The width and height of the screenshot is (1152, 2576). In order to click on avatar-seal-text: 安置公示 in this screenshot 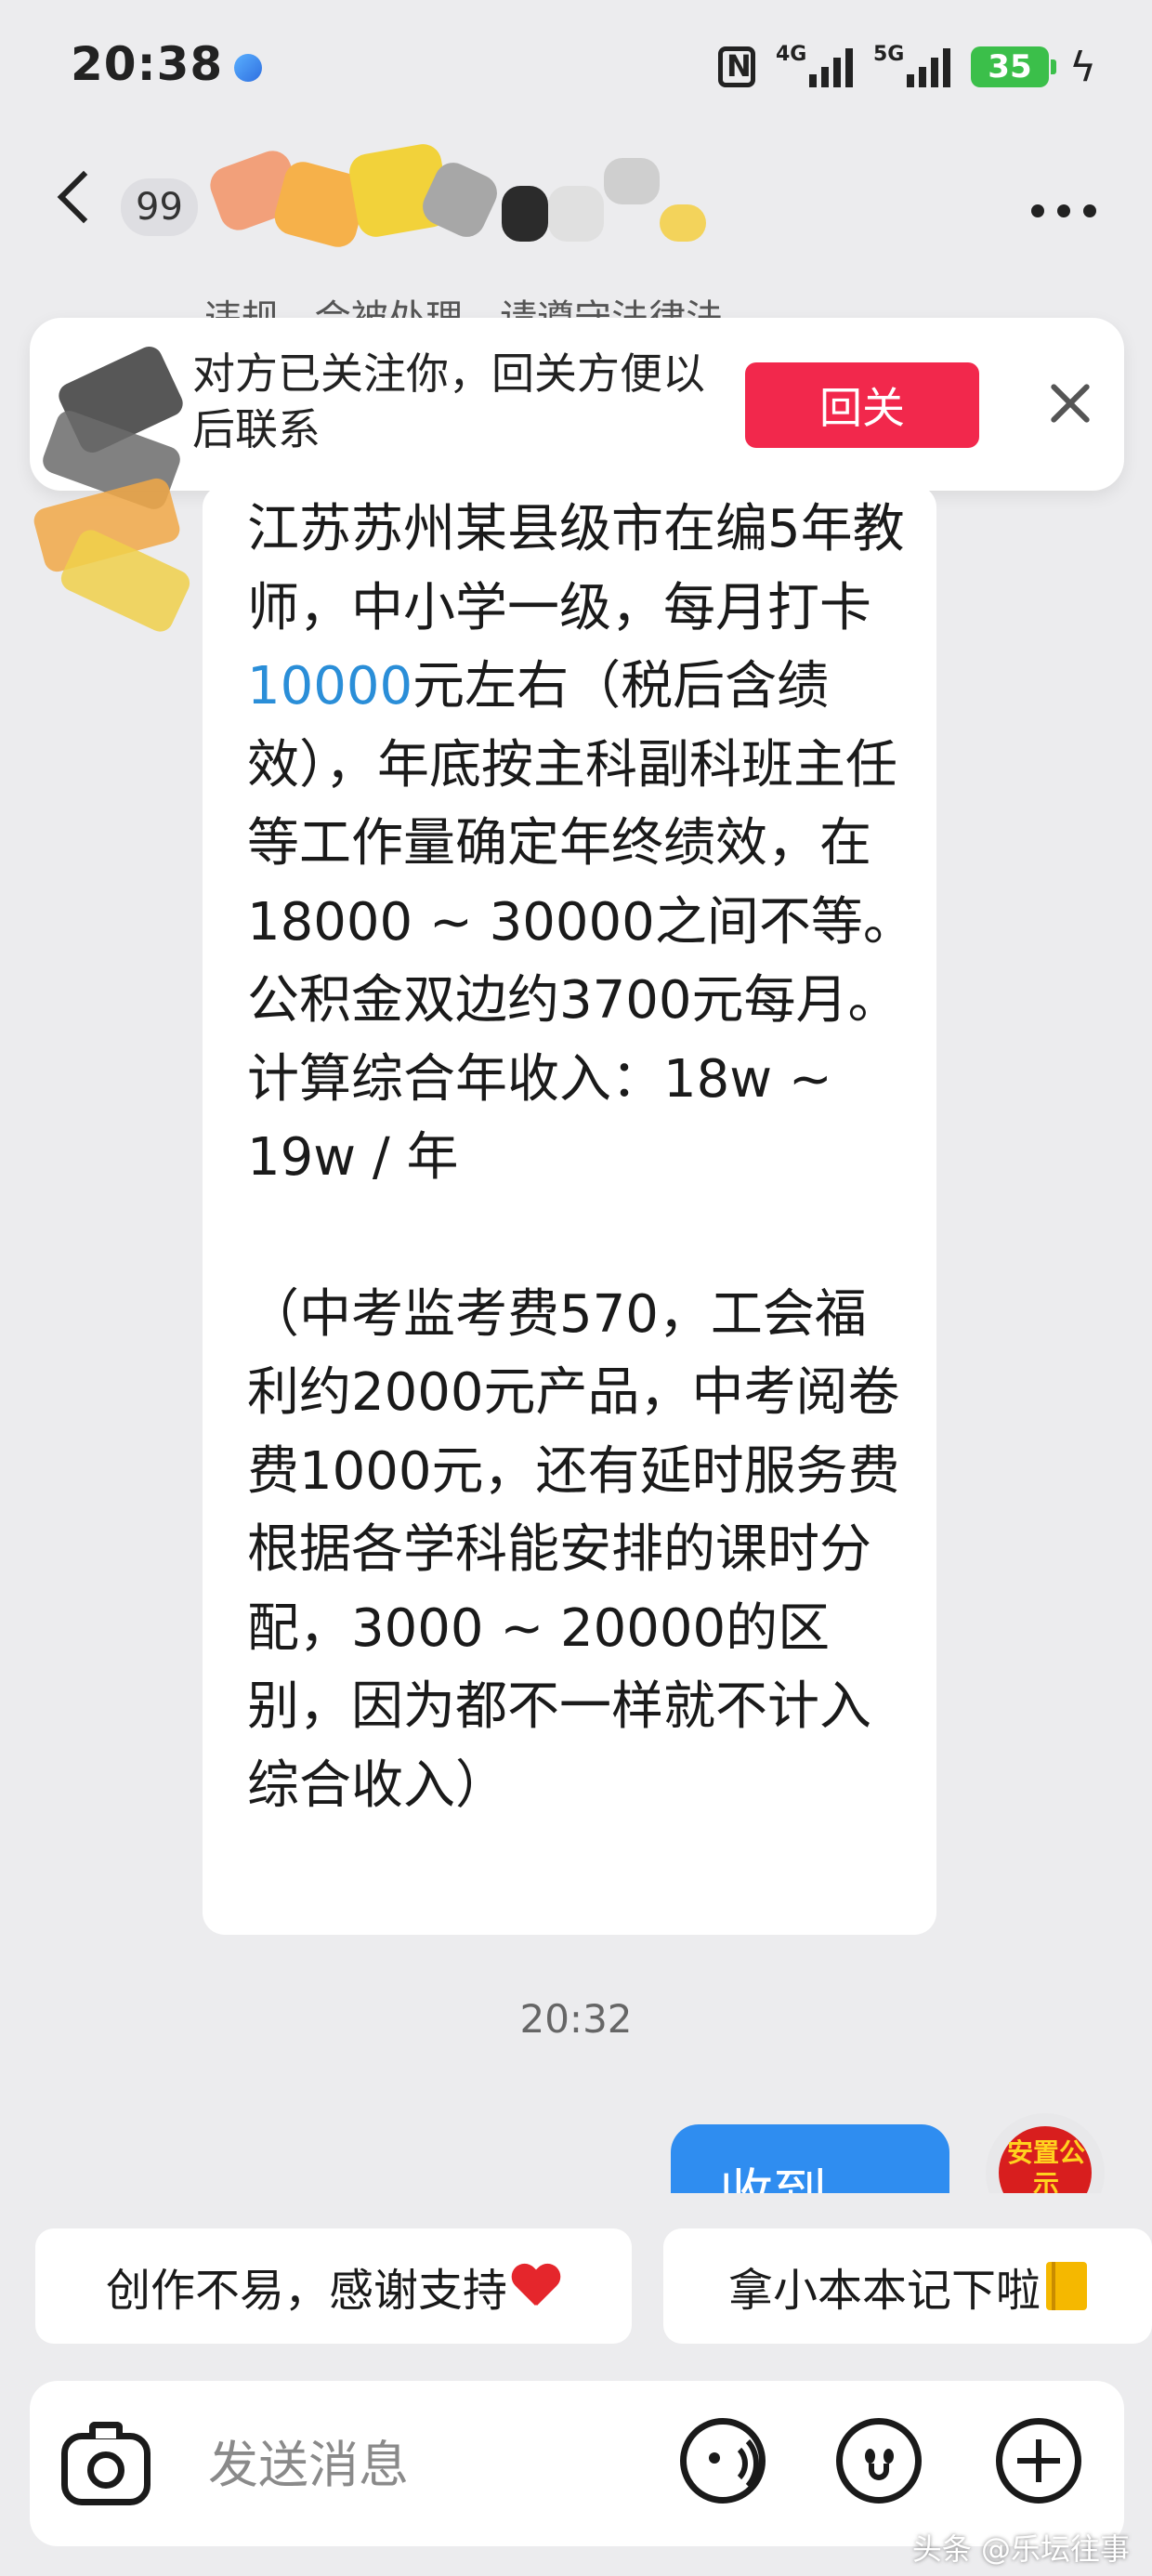, I will do `click(1045, 2165)`.